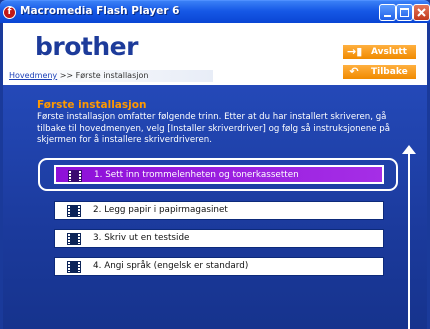 This screenshot has width=430, height=329. I want to click on minimize-button, so click(387, 12).